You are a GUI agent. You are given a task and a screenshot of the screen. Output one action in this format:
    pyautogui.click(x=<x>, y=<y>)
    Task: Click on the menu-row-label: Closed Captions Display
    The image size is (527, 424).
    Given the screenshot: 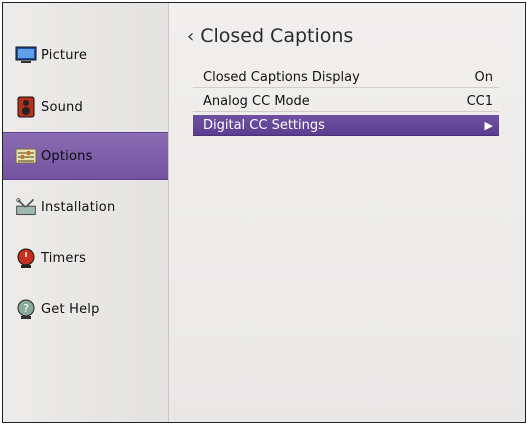 What is the action you would take?
    pyautogui.click(x=281, y=77)
    